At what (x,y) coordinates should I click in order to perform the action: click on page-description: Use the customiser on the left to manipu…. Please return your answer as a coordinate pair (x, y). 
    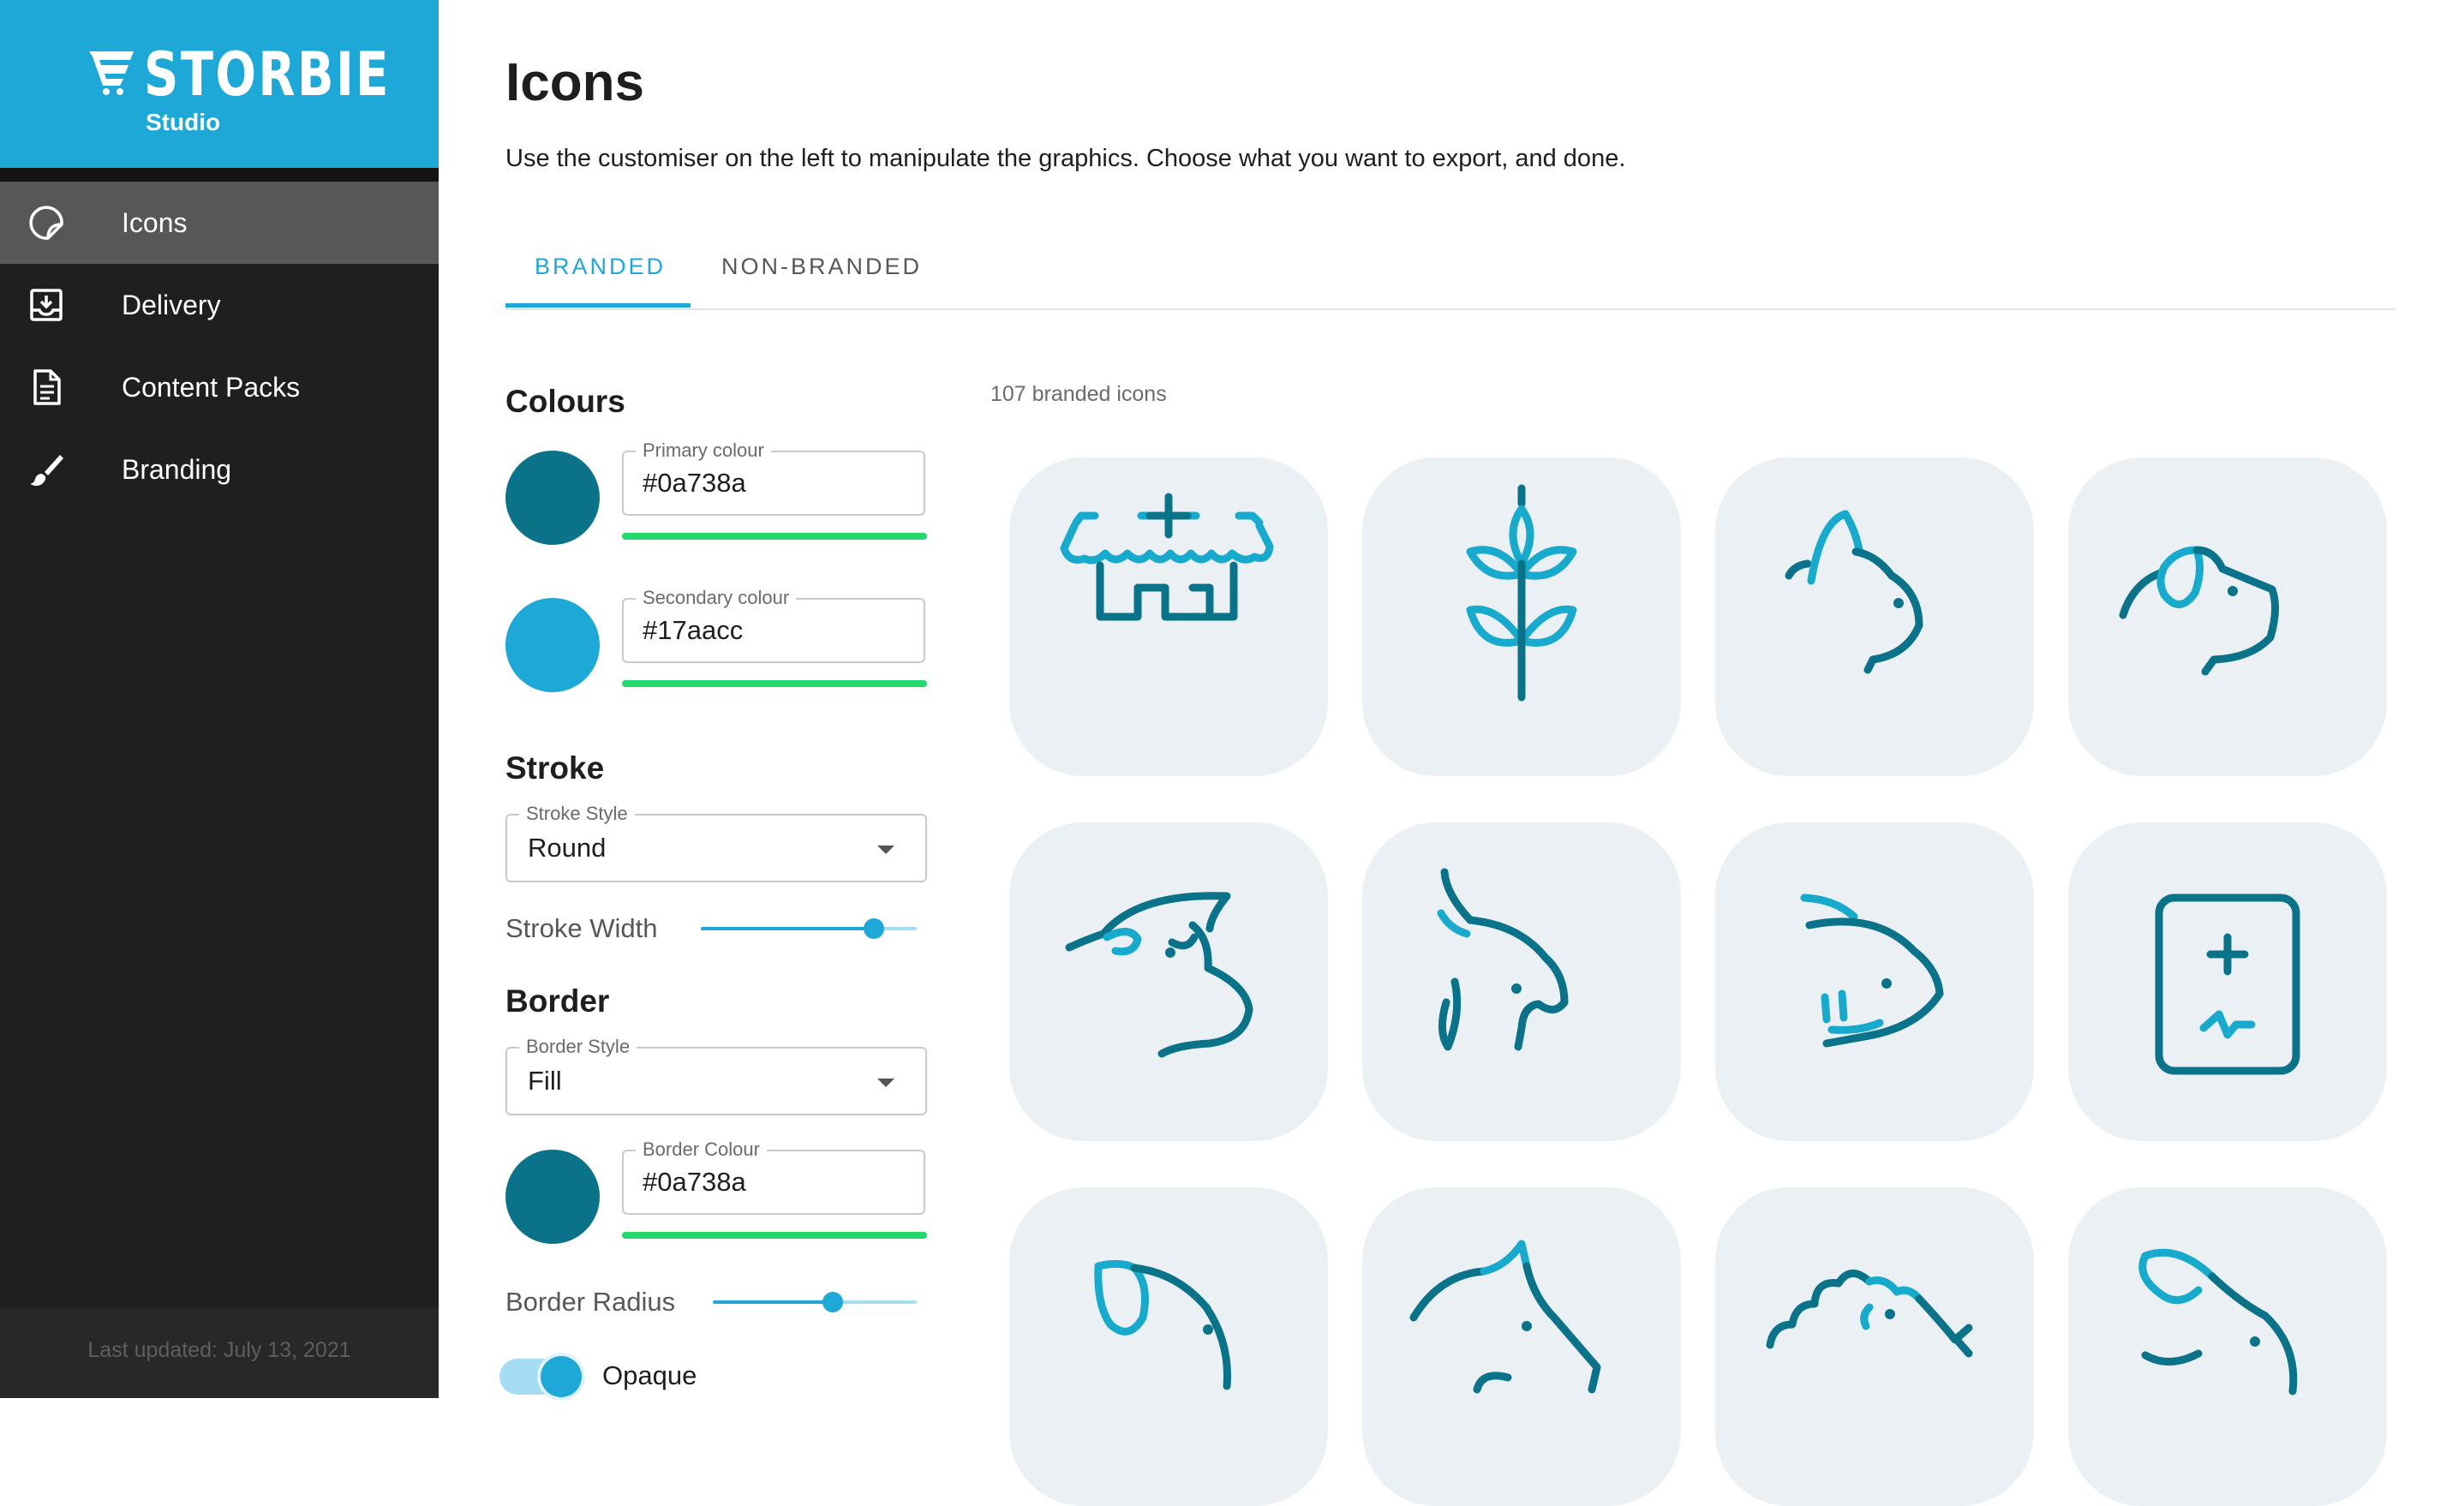
    Looking at the image, I should click on (1065, 159).